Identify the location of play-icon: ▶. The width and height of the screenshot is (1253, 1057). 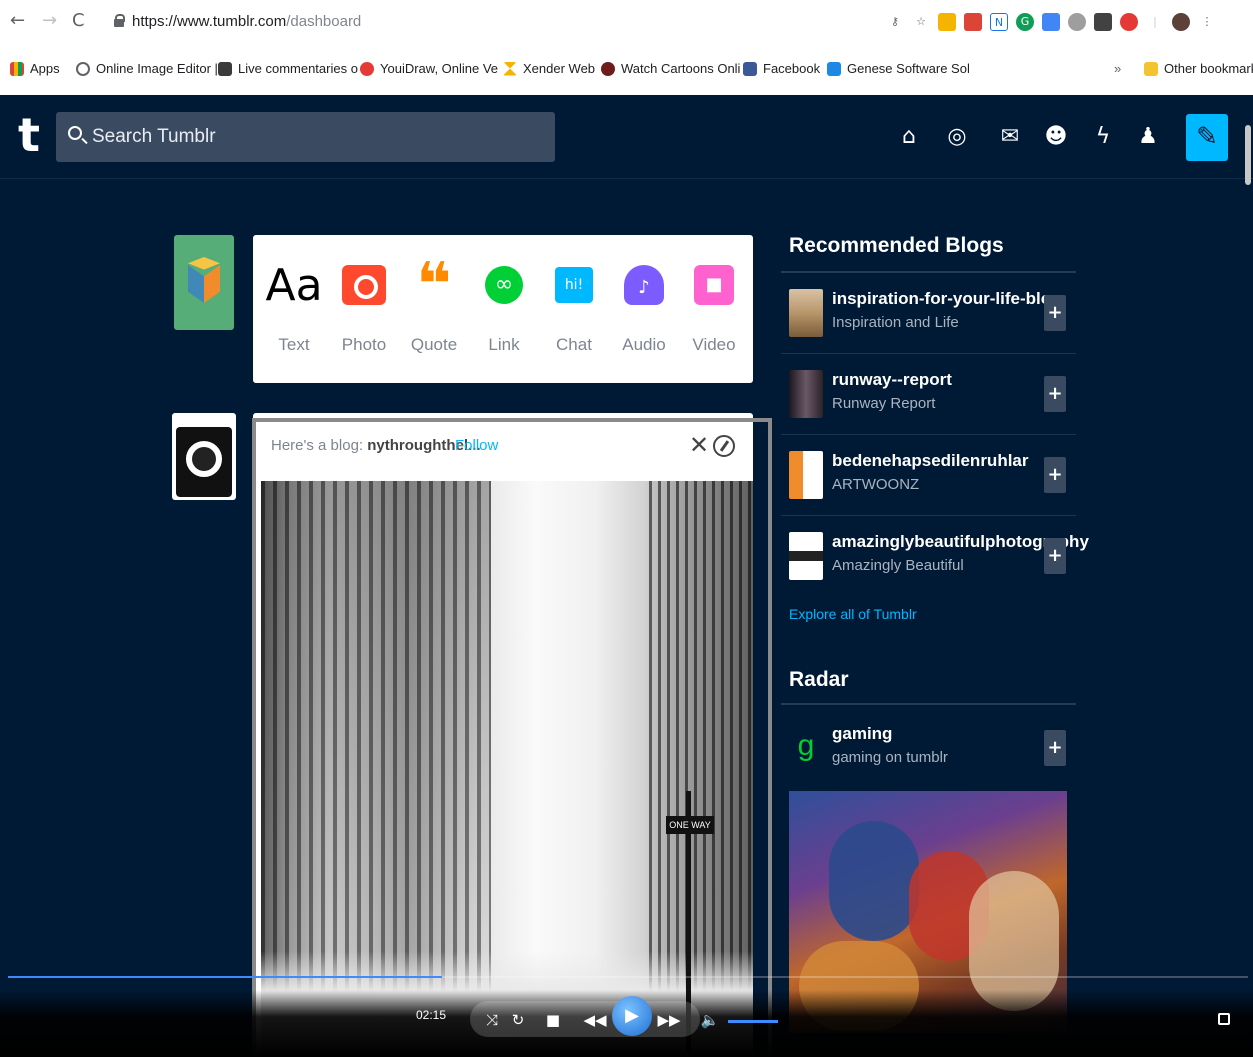
(632, 1016).